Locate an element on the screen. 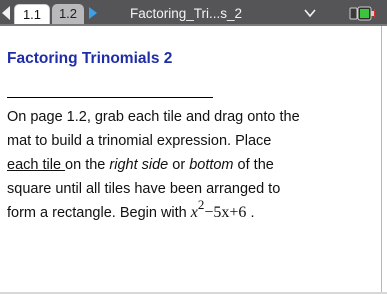 This screenshot has height=294, width=387. tab-page-1-1: 1.1 is located at coordinates (32, 14).